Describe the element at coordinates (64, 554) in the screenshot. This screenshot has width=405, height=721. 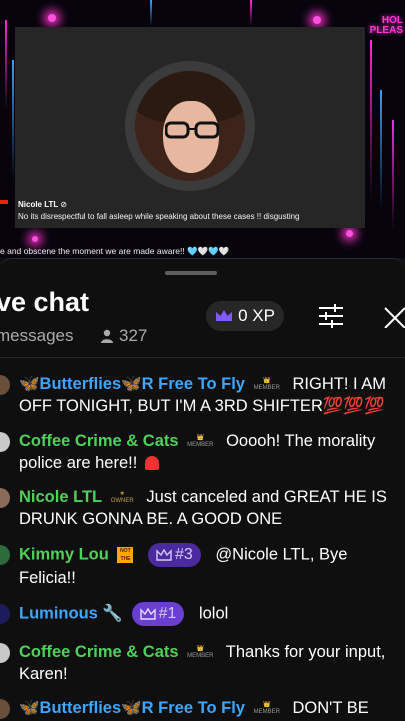
I see `author-name: Kimmy Lou` at that location.